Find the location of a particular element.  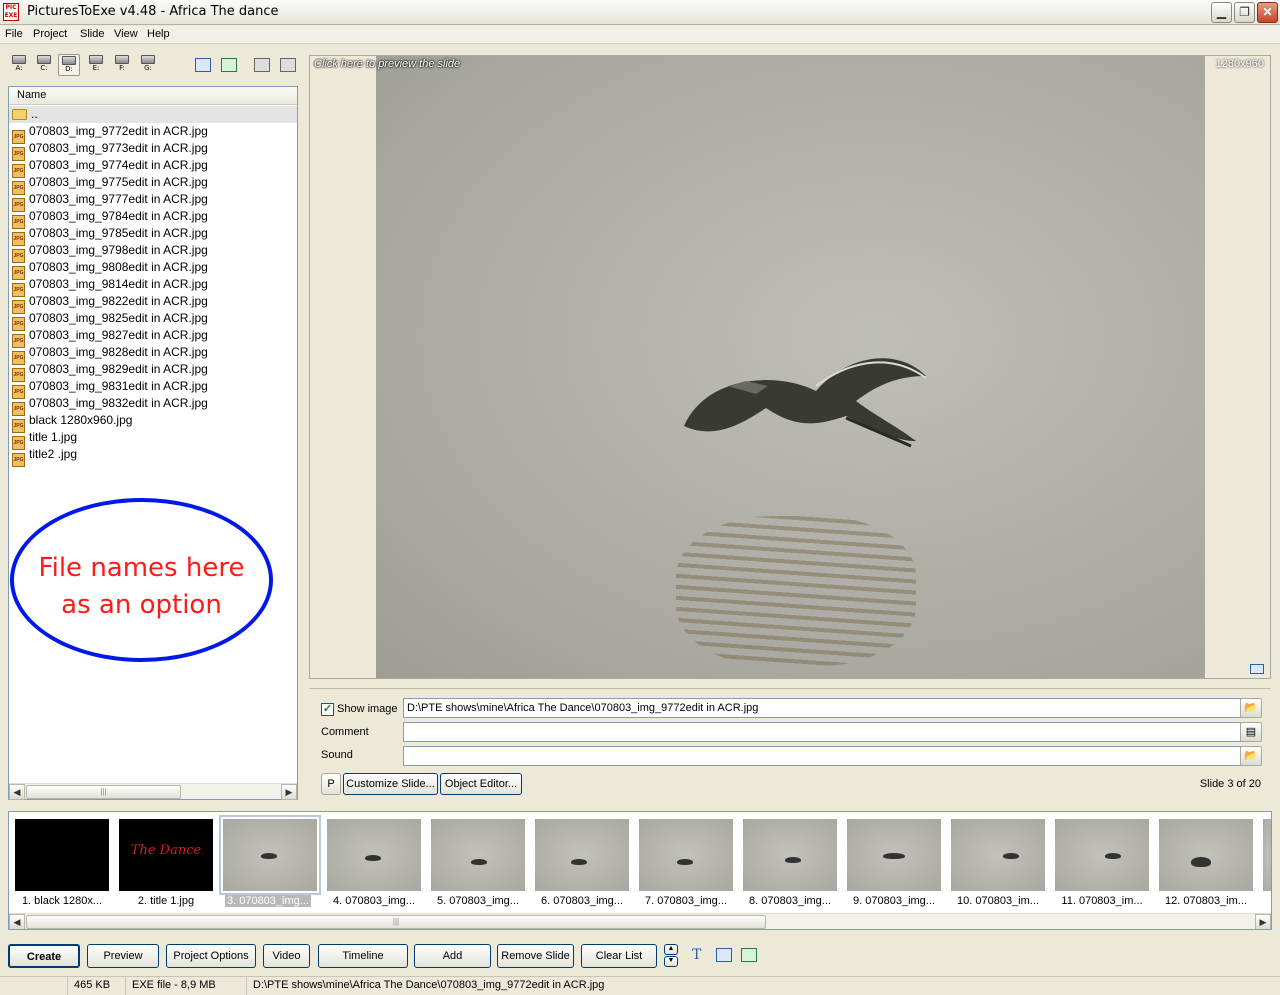

timeline-button: Timeline is located at coordinates (363, 956).